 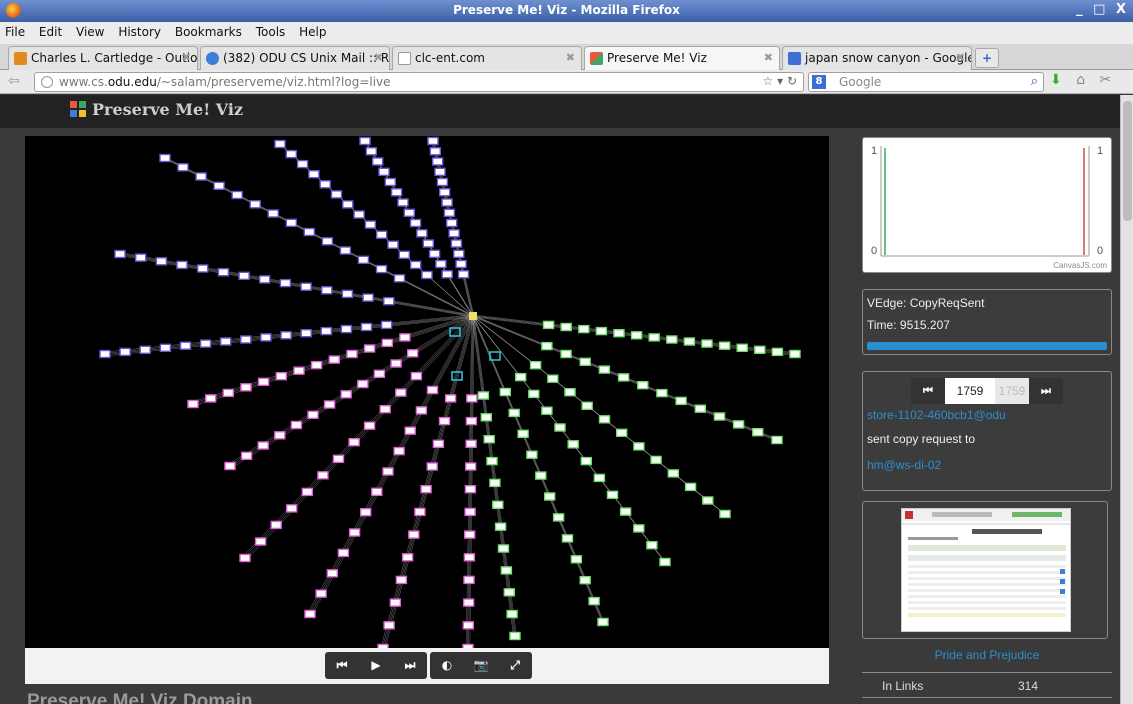 I want to click on source-node-link: store-1102-460bcb1@odu, so click(x=936, y=415).